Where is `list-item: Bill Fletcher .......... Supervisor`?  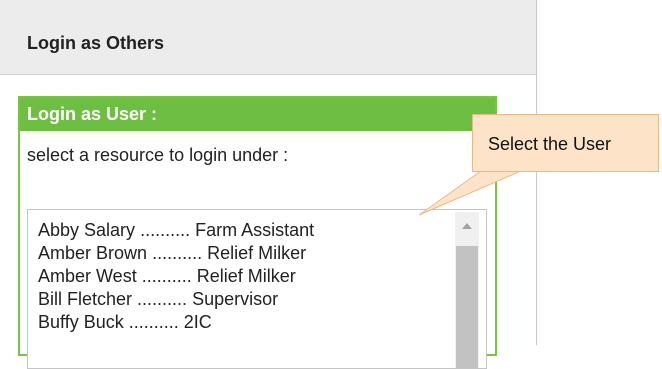 list-item: Bill Fletcher .......... Supervisor is located at coordinates (158, 299).